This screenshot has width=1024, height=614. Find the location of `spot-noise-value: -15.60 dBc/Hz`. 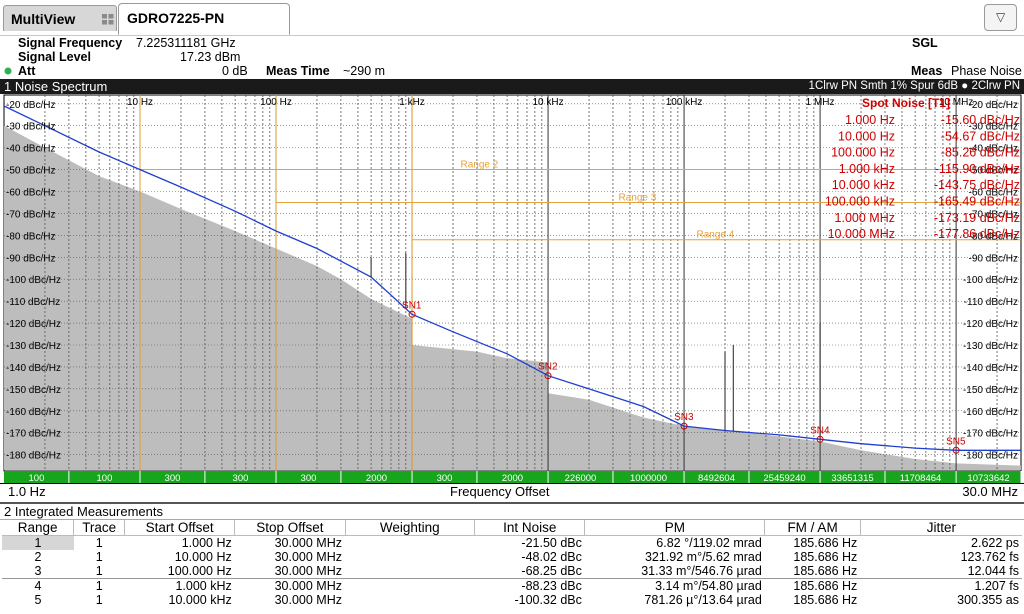

spot-noise-value: -15.60 dBc/Hz is located at coordinates (980, 120).